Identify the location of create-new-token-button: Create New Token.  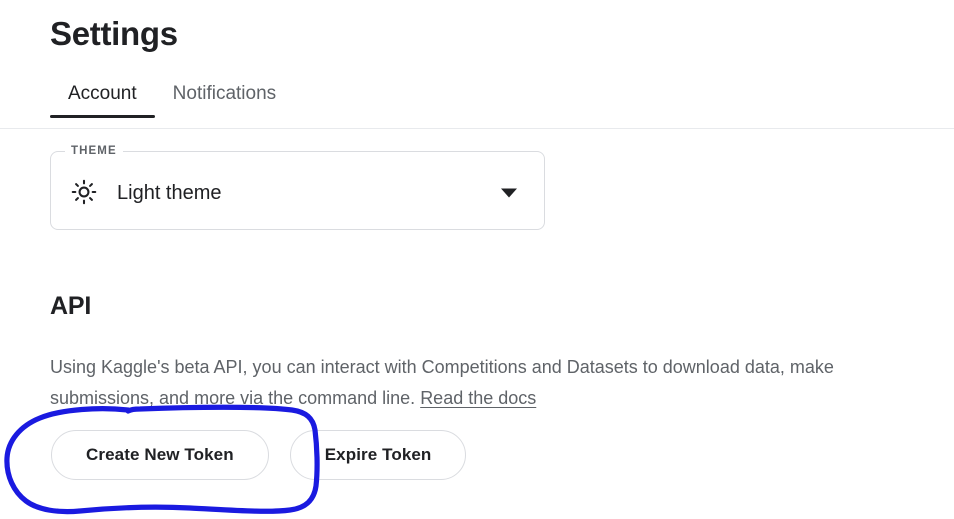
(160, 455).